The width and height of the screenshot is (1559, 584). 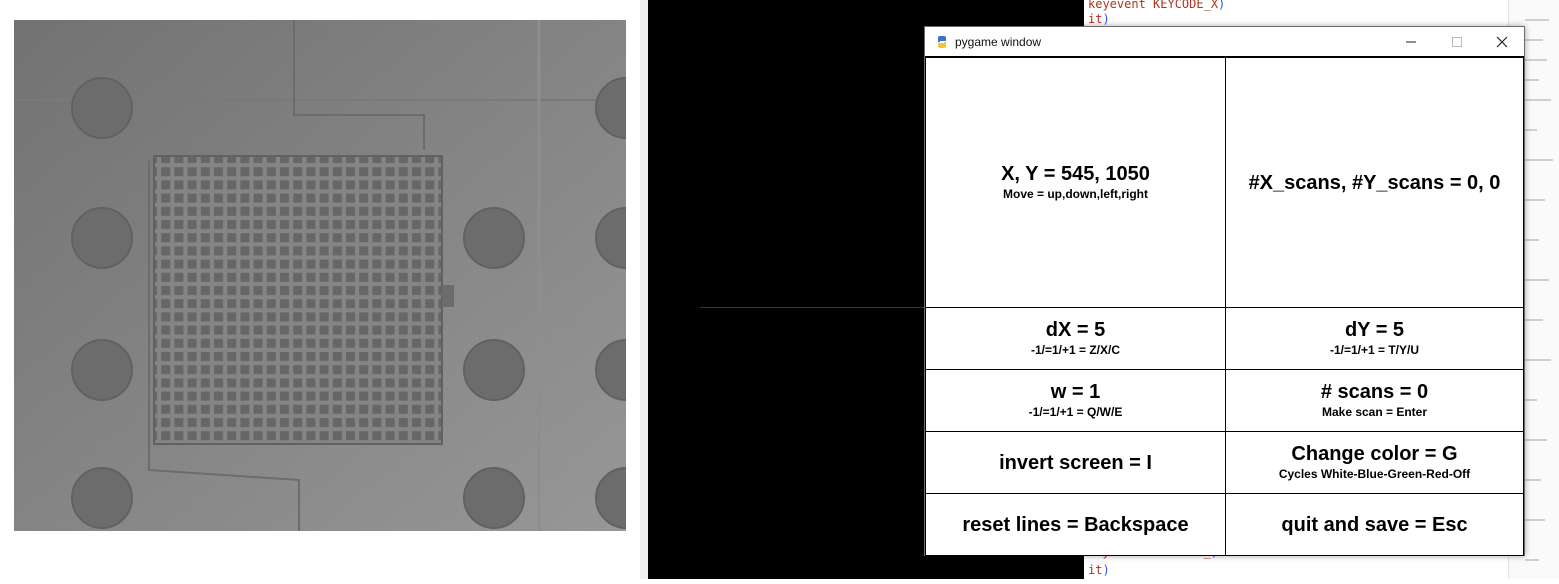 What do you see at coordinates (1374, 412) in the screenshot?
I see `scans-hint: Make scan = Enter` at bounding box center [1374, 412].